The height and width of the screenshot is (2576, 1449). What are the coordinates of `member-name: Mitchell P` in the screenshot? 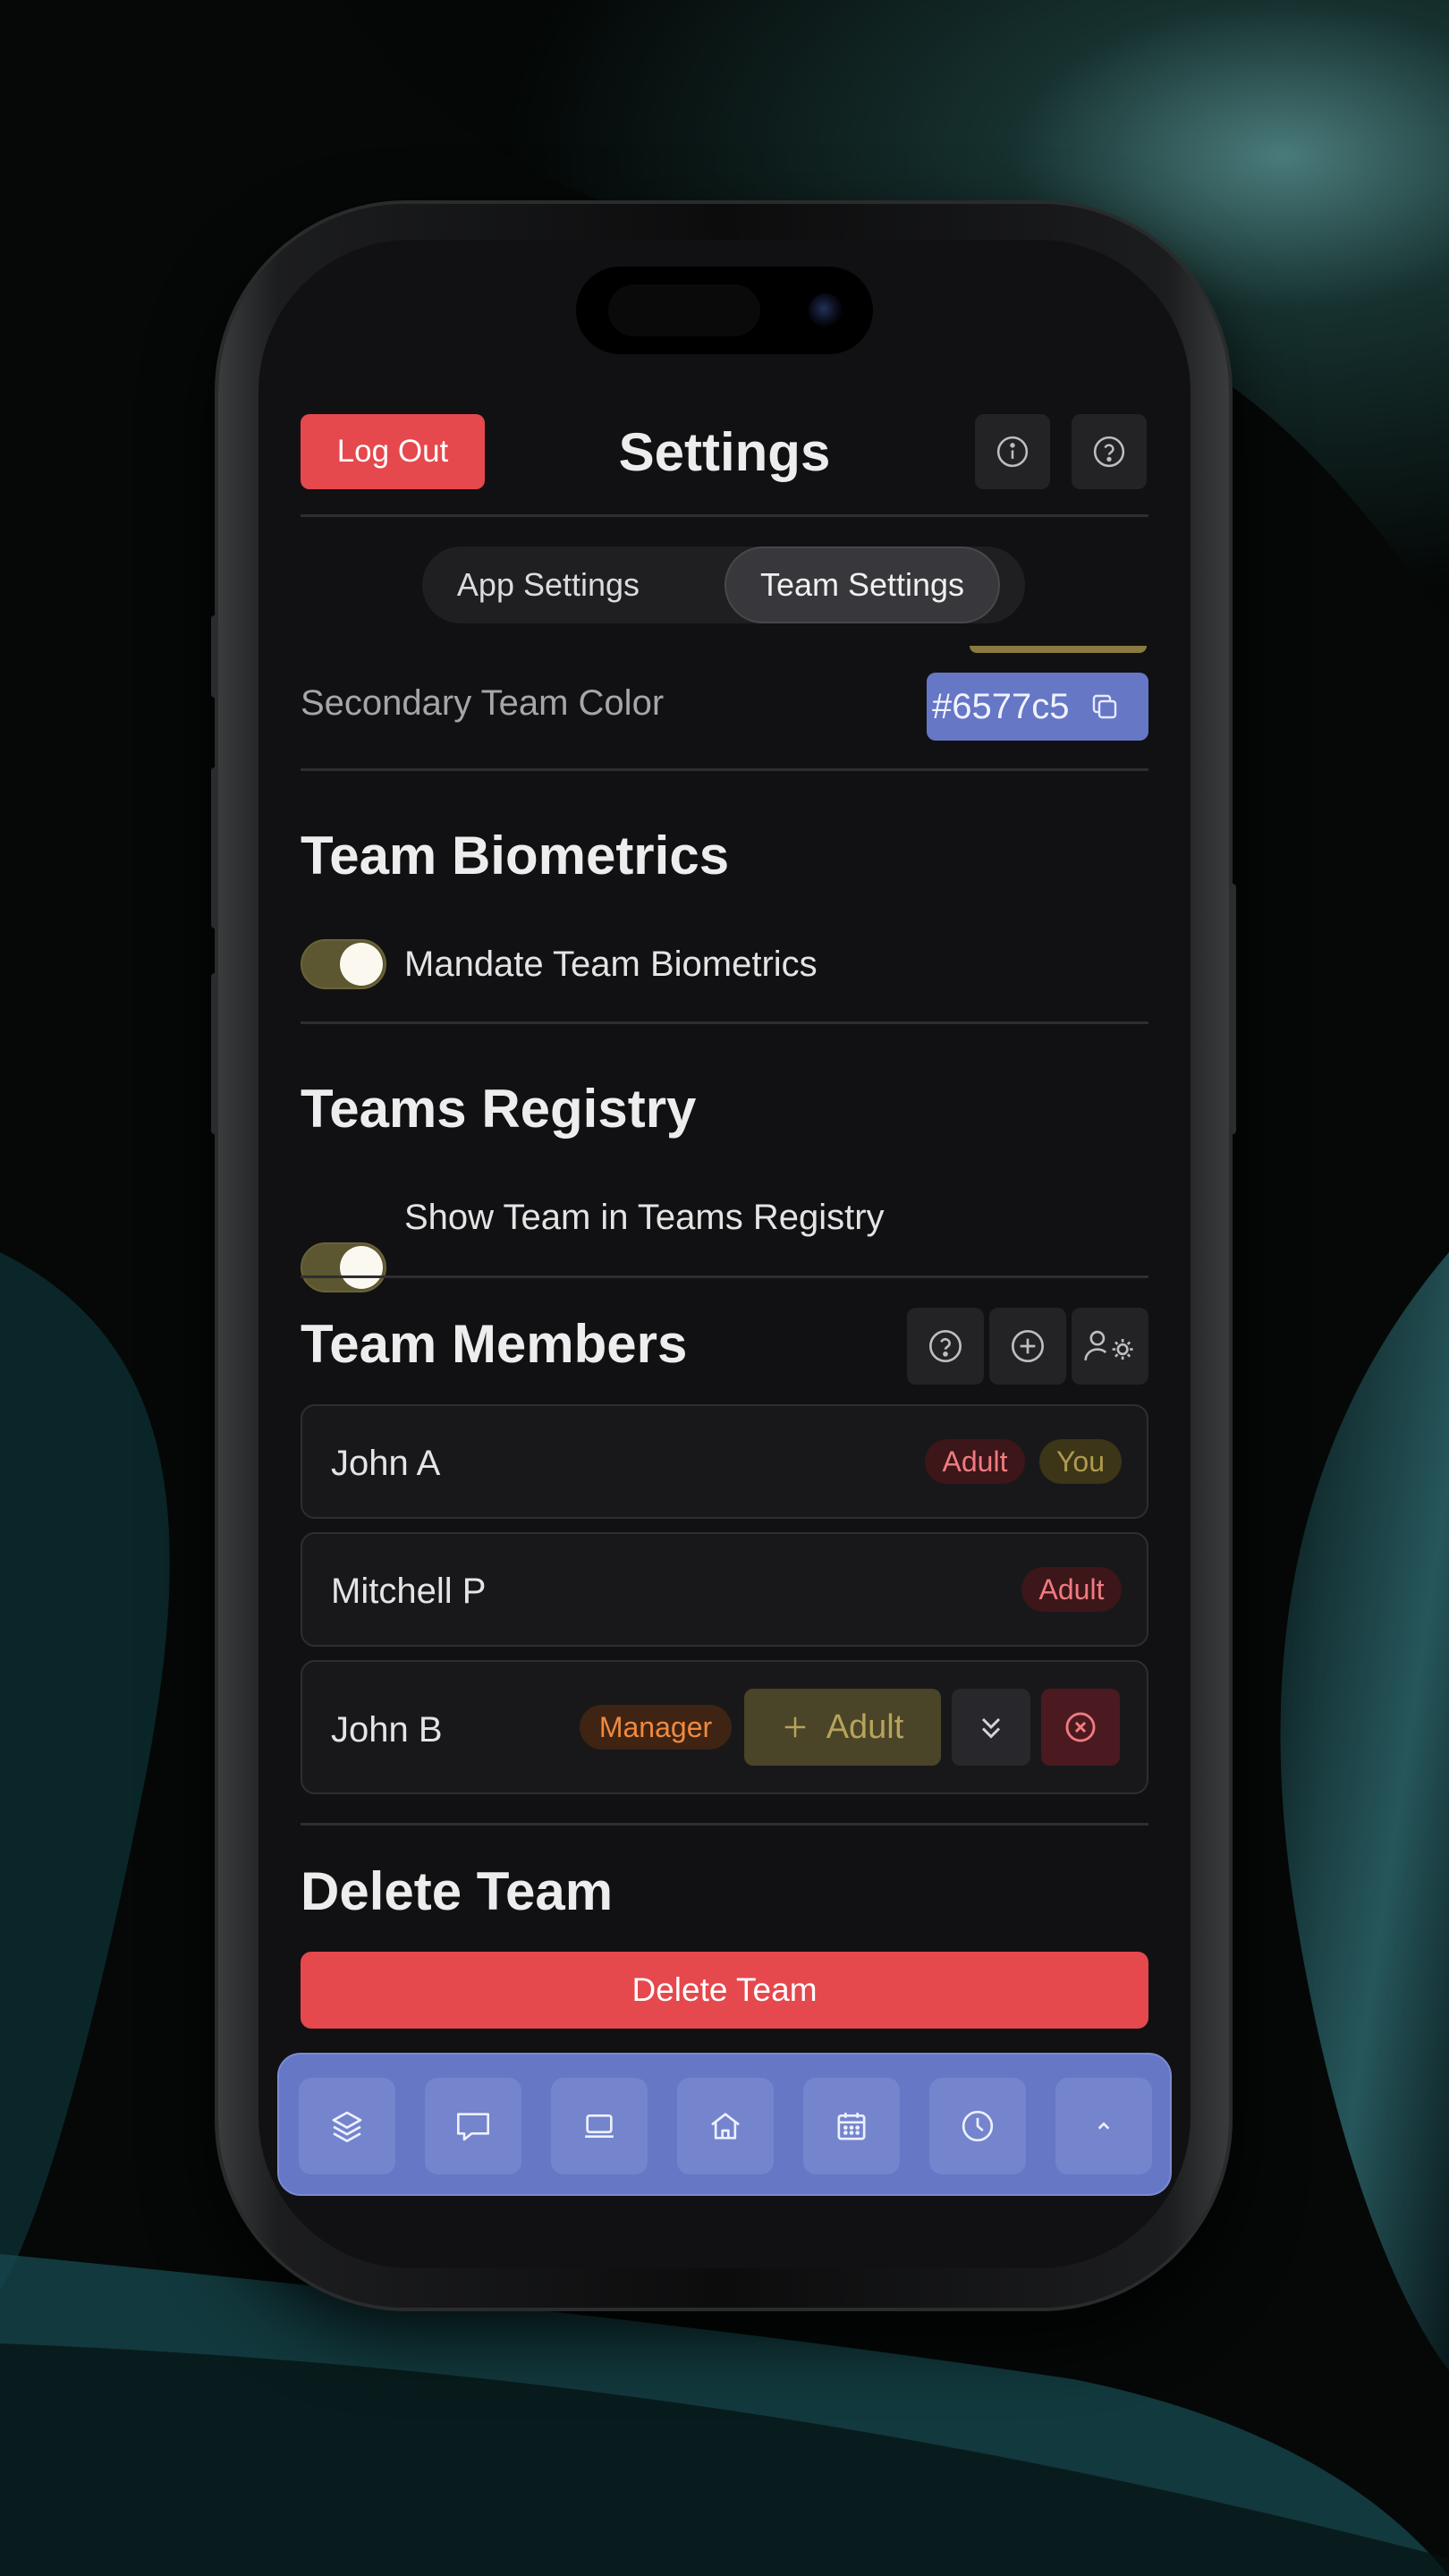 It's located at (409, 1591).